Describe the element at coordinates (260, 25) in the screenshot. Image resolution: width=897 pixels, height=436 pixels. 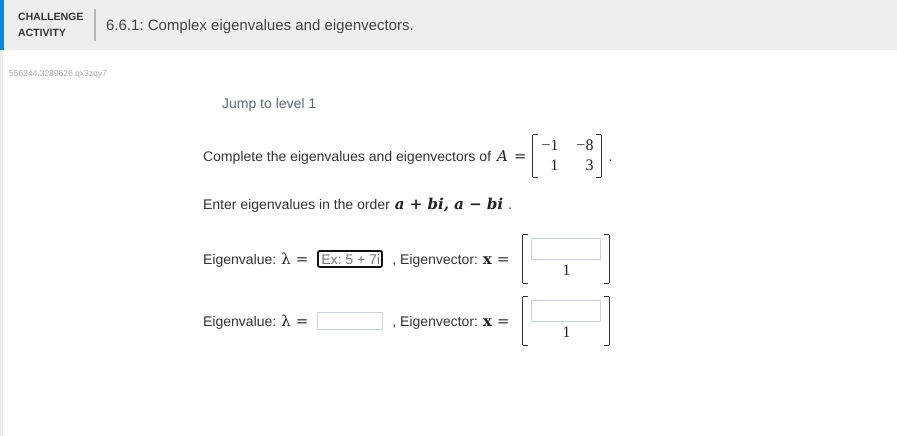
I see `activity-title: 6.6.1: Complex eigenvalues and eigenvectors.` at that location.